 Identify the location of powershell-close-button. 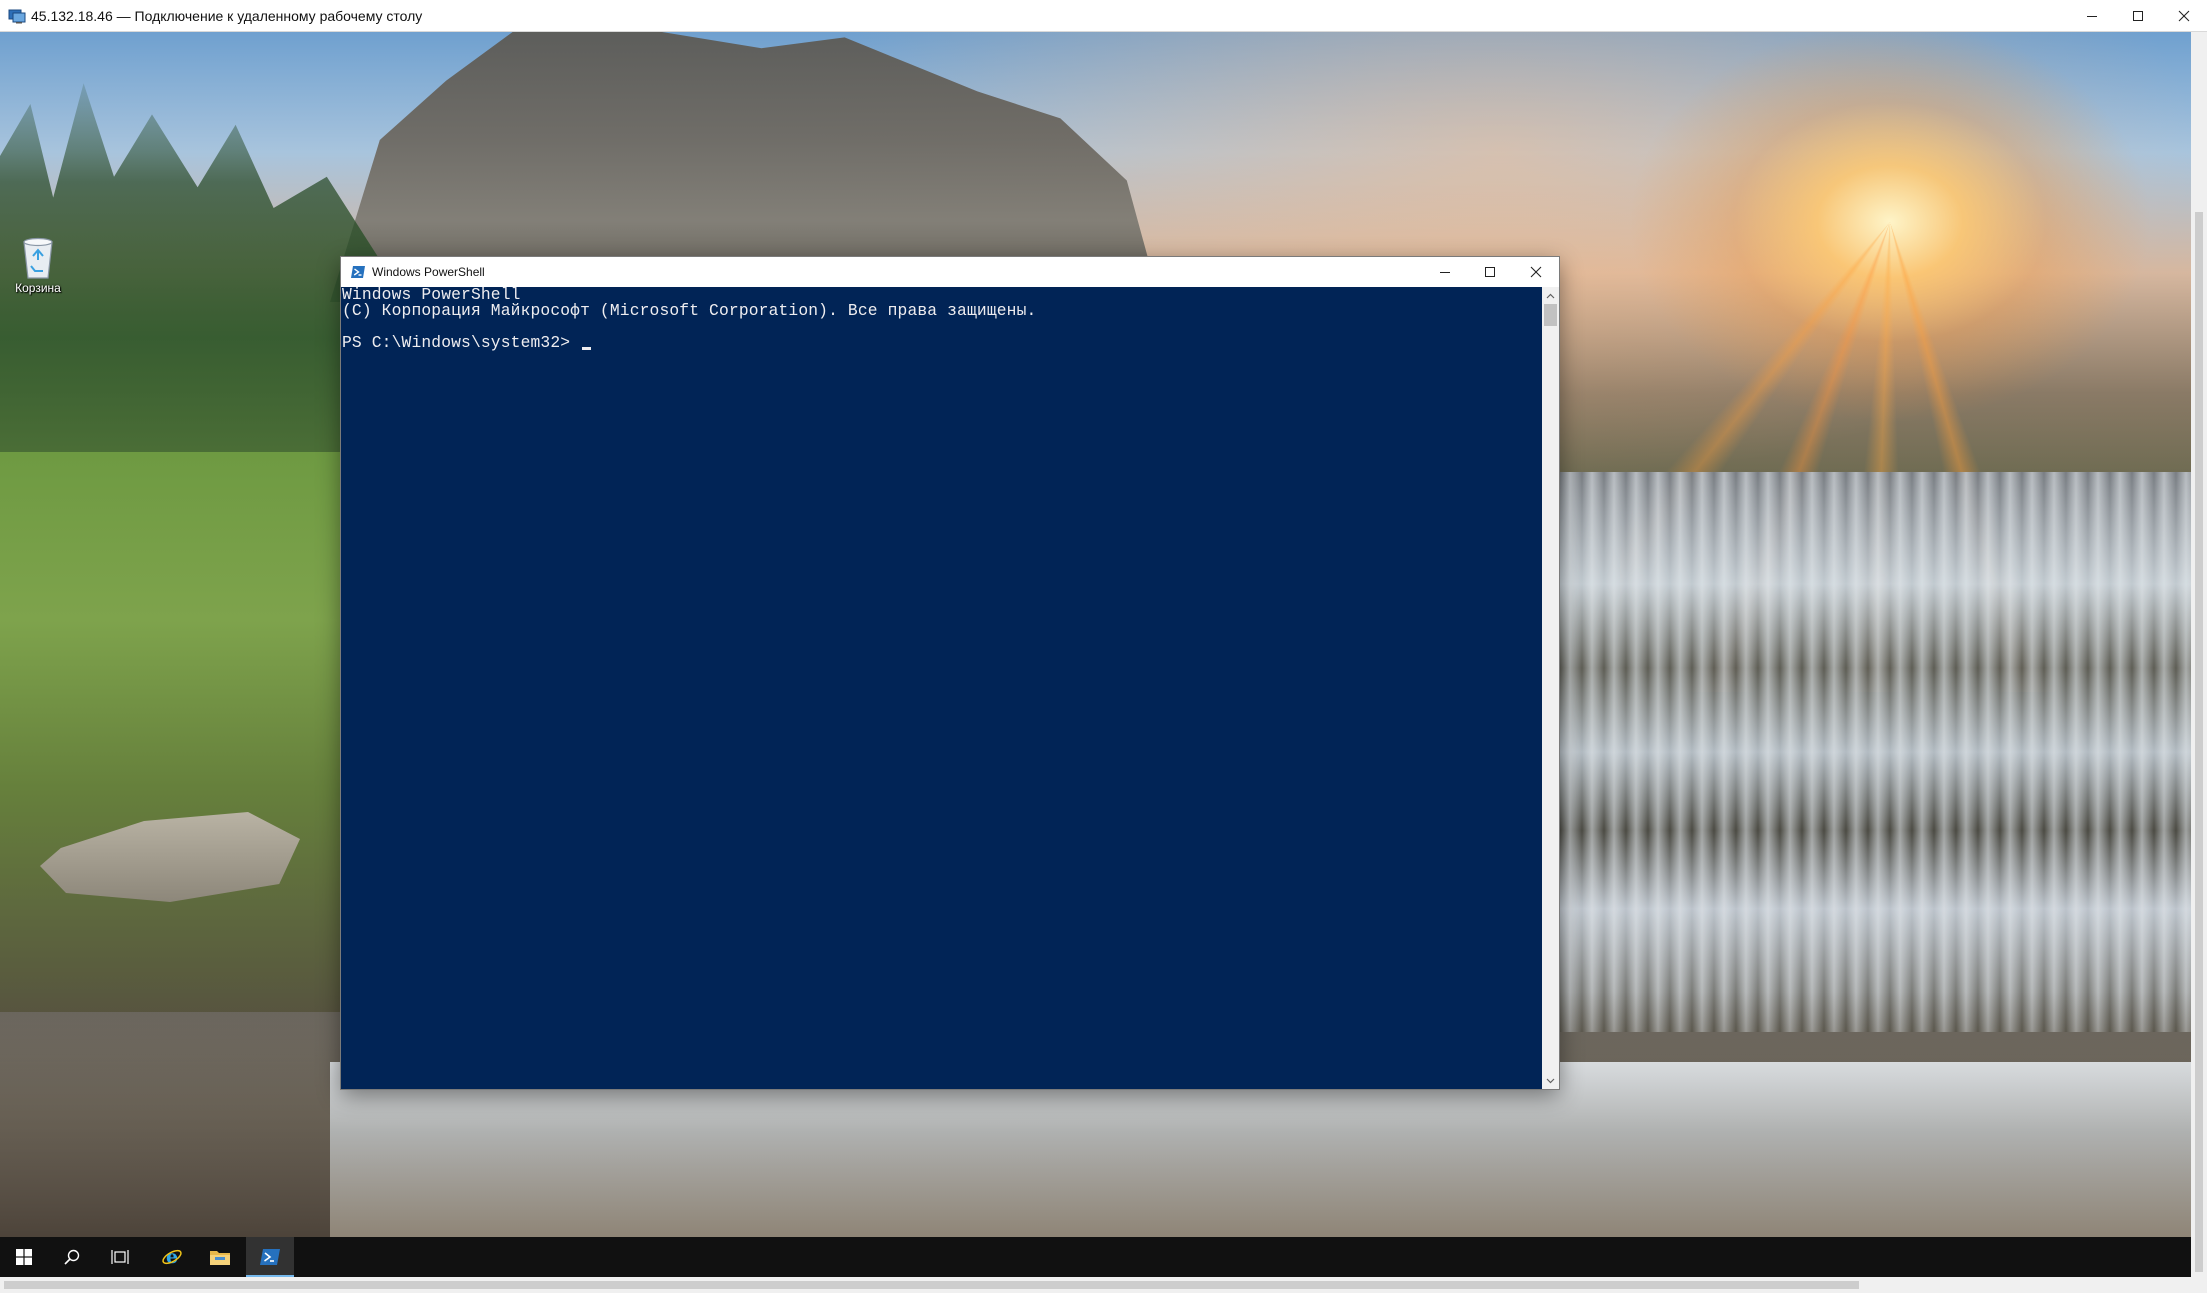
(1536, 272).